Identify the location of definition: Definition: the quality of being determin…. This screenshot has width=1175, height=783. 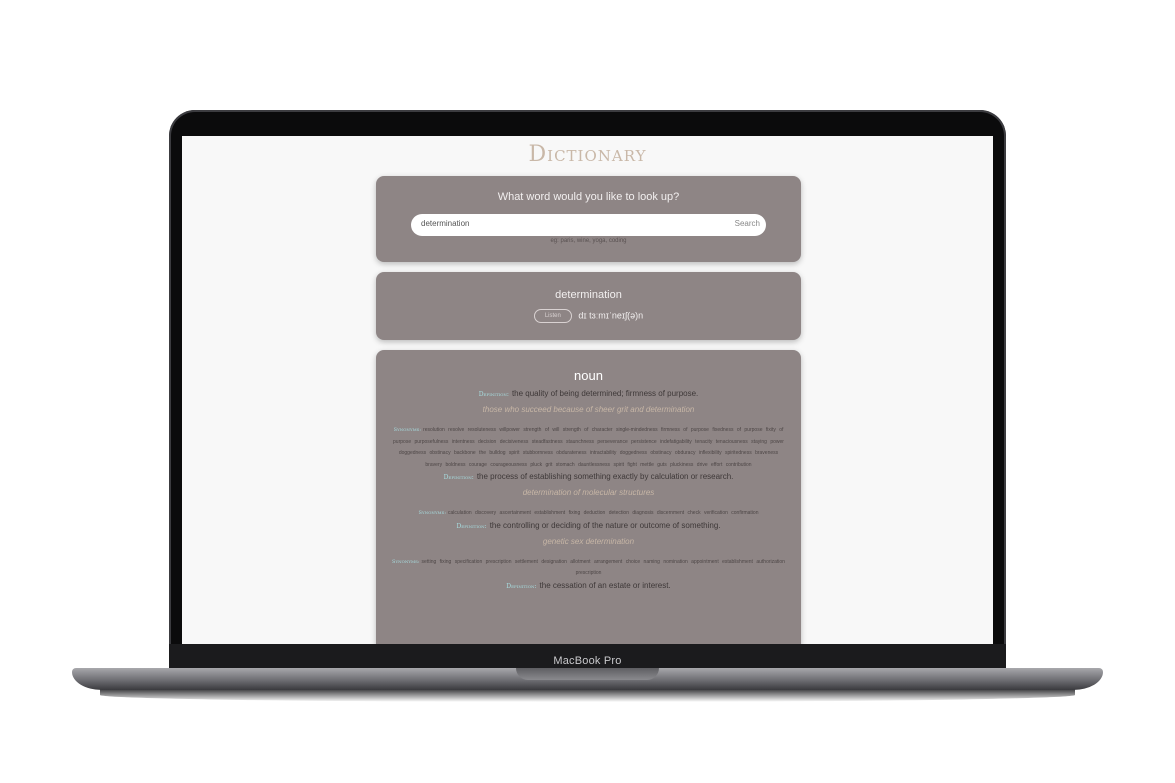
(588, 394).